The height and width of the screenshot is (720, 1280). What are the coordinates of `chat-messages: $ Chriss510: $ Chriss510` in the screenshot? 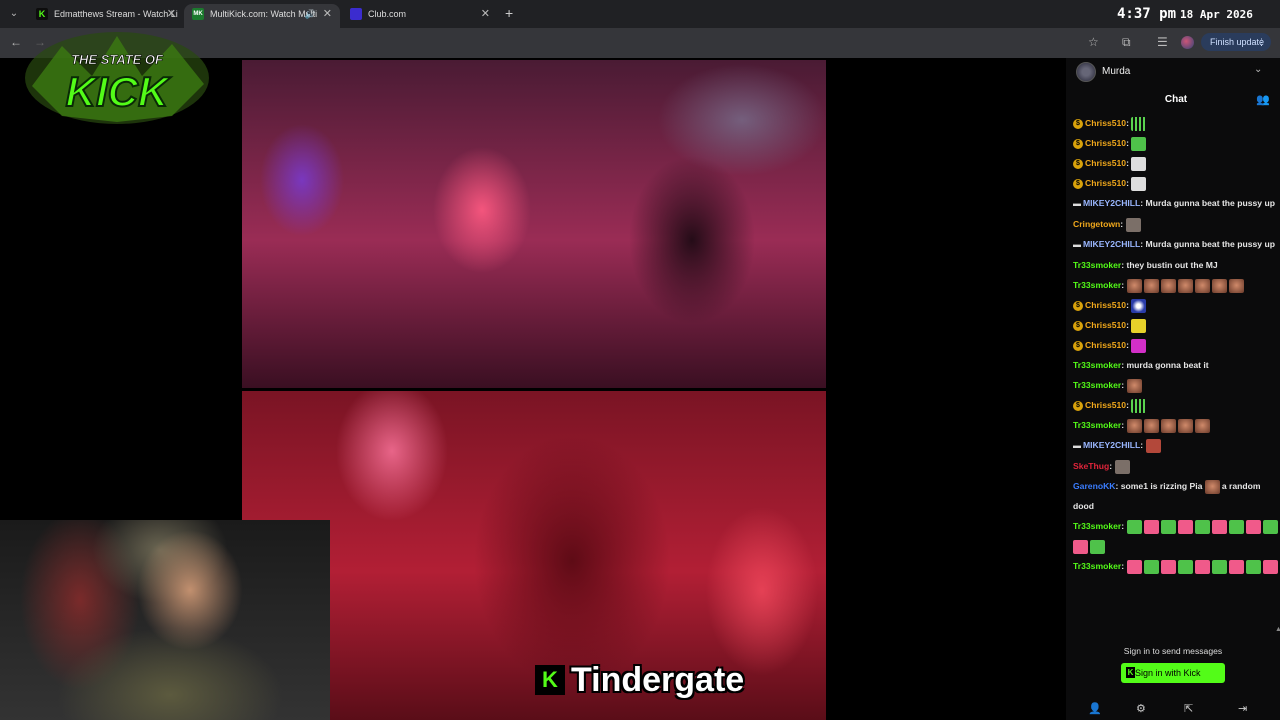 It's located at (1173, 373).